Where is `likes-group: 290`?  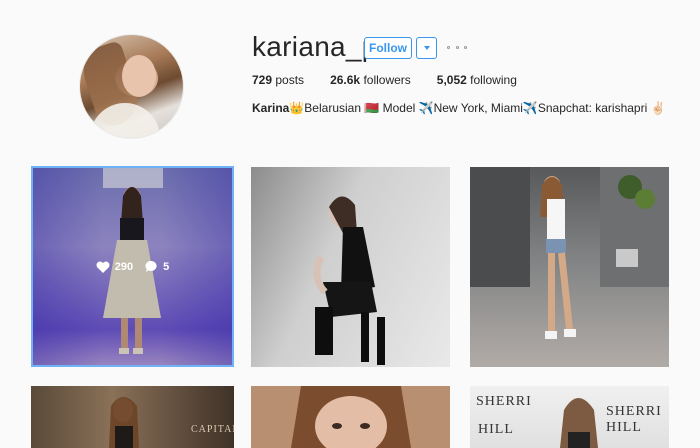
likes-group: 290 is located at coordinates (114, 267).